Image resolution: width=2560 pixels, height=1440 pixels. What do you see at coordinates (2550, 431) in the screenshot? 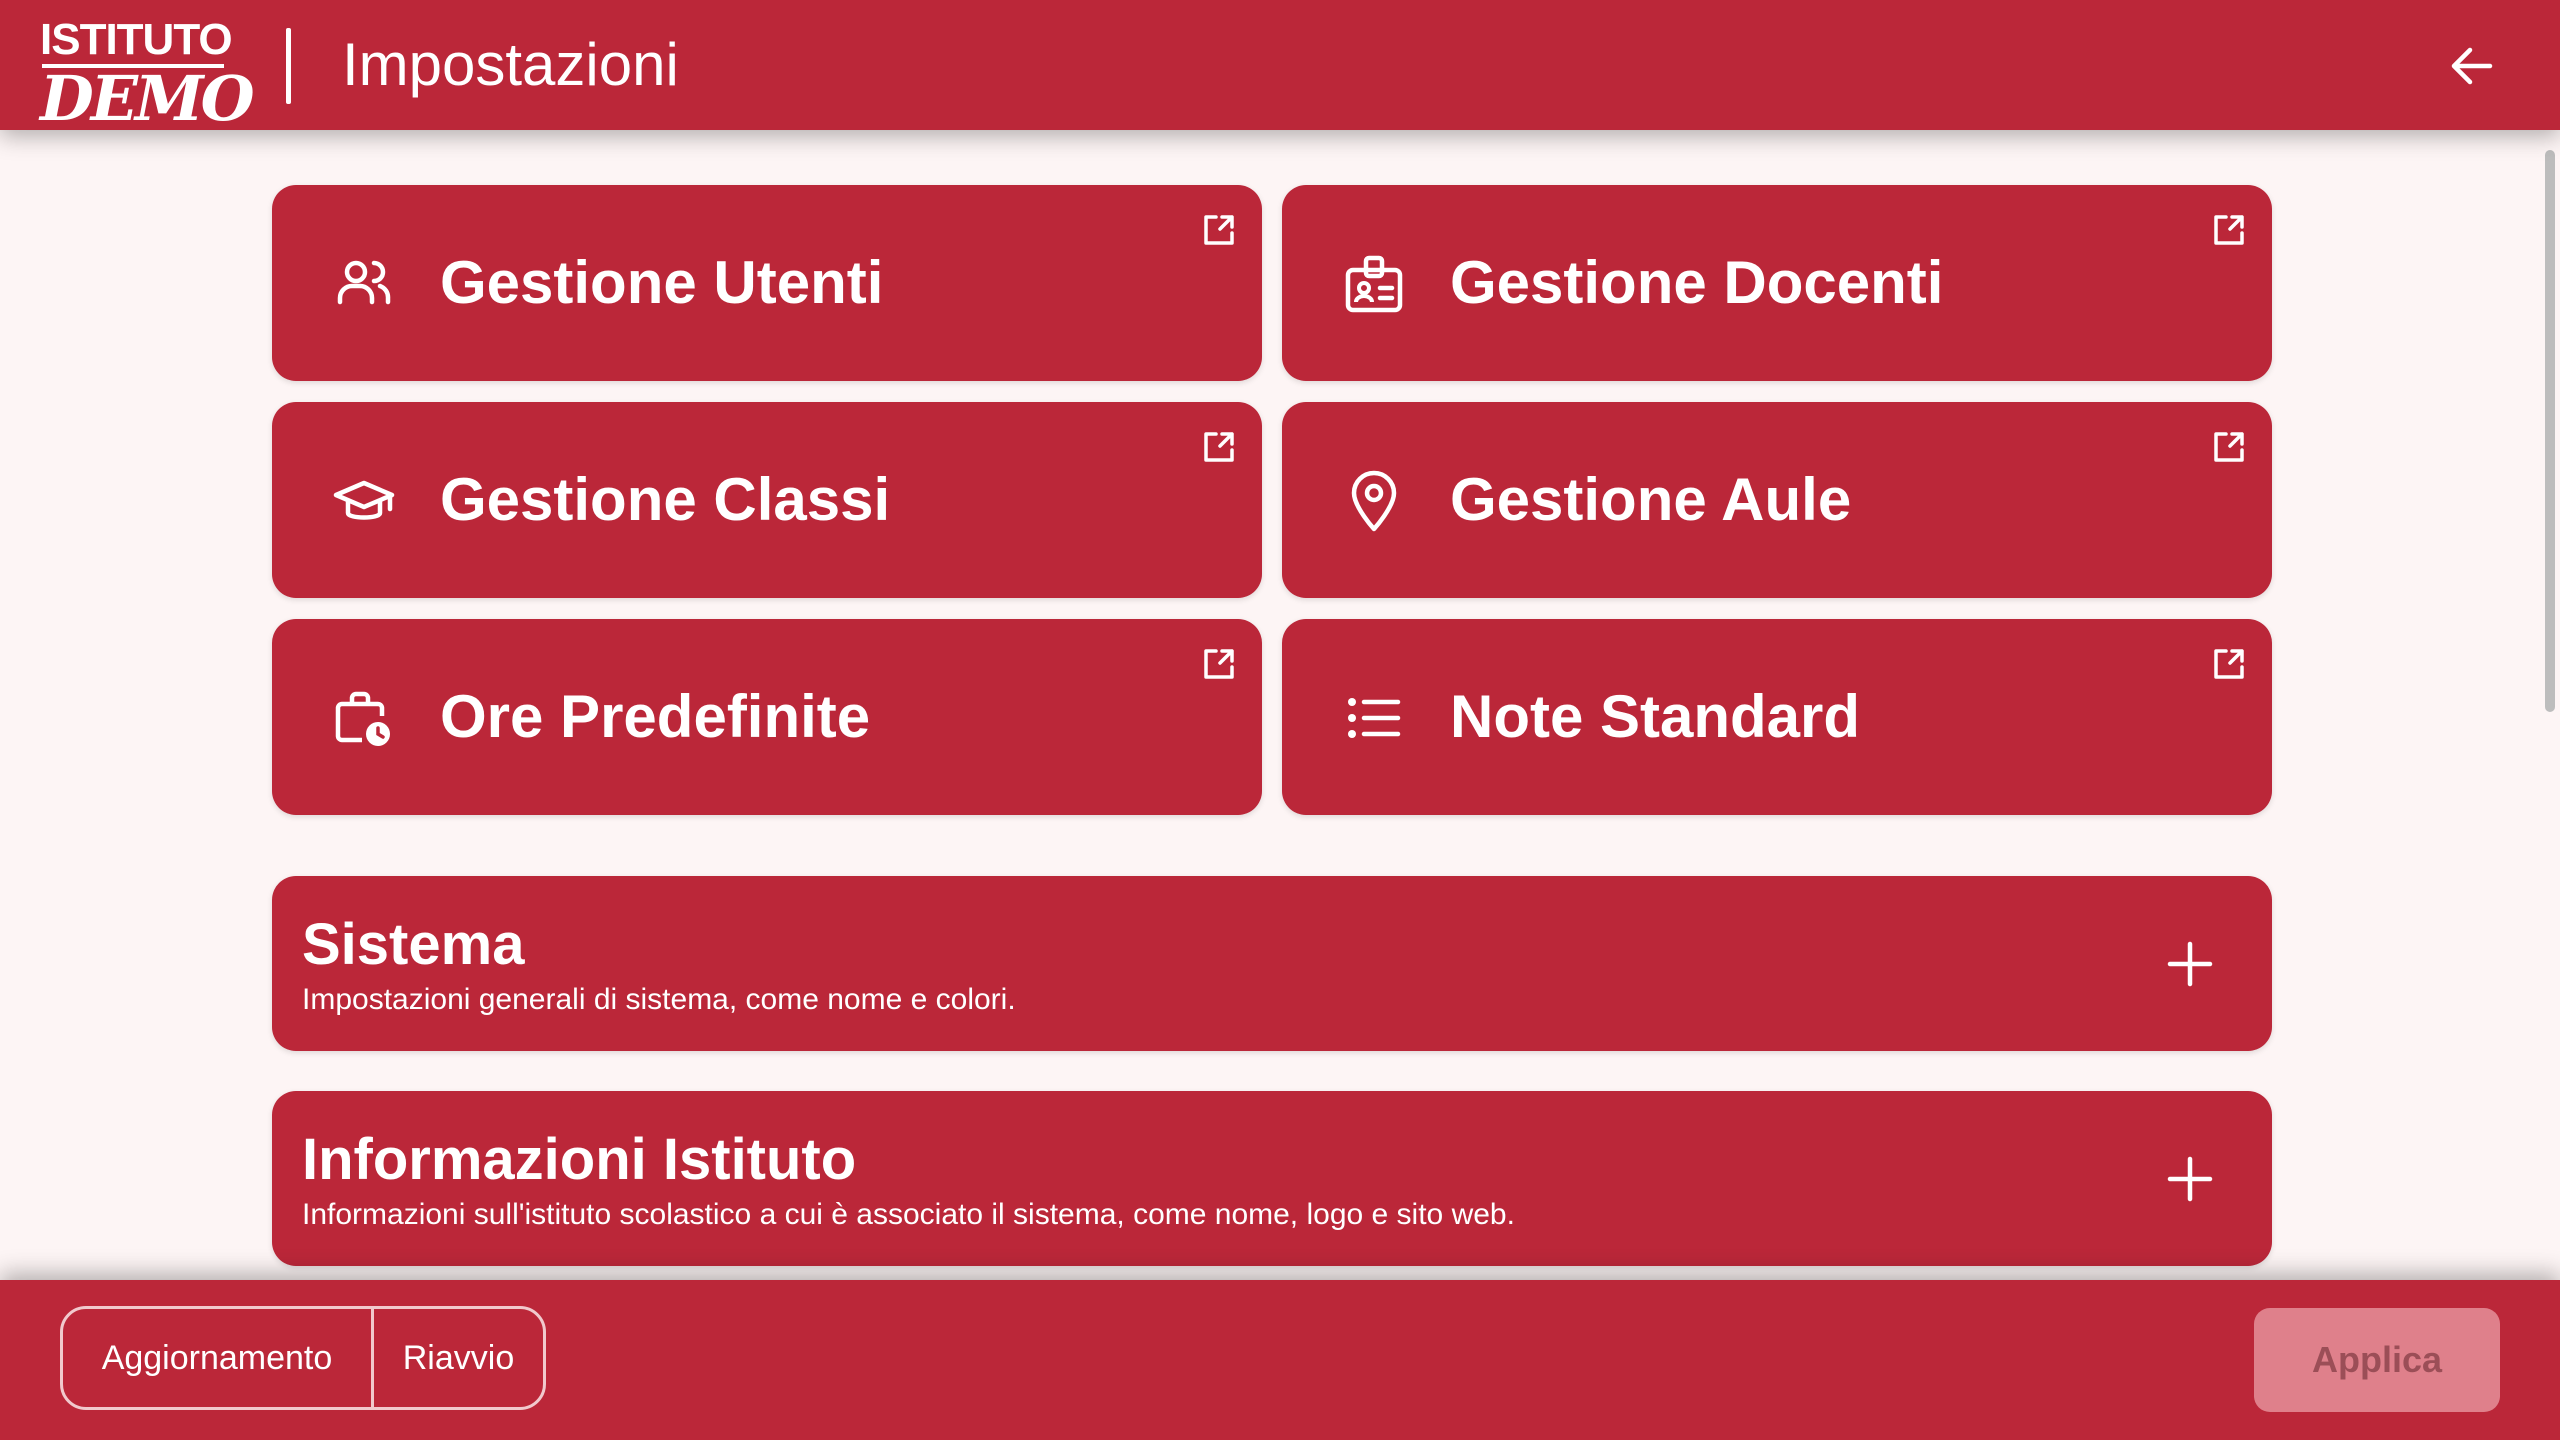
I see `scrollbar-thumb` at bounding box center [2550, 431].